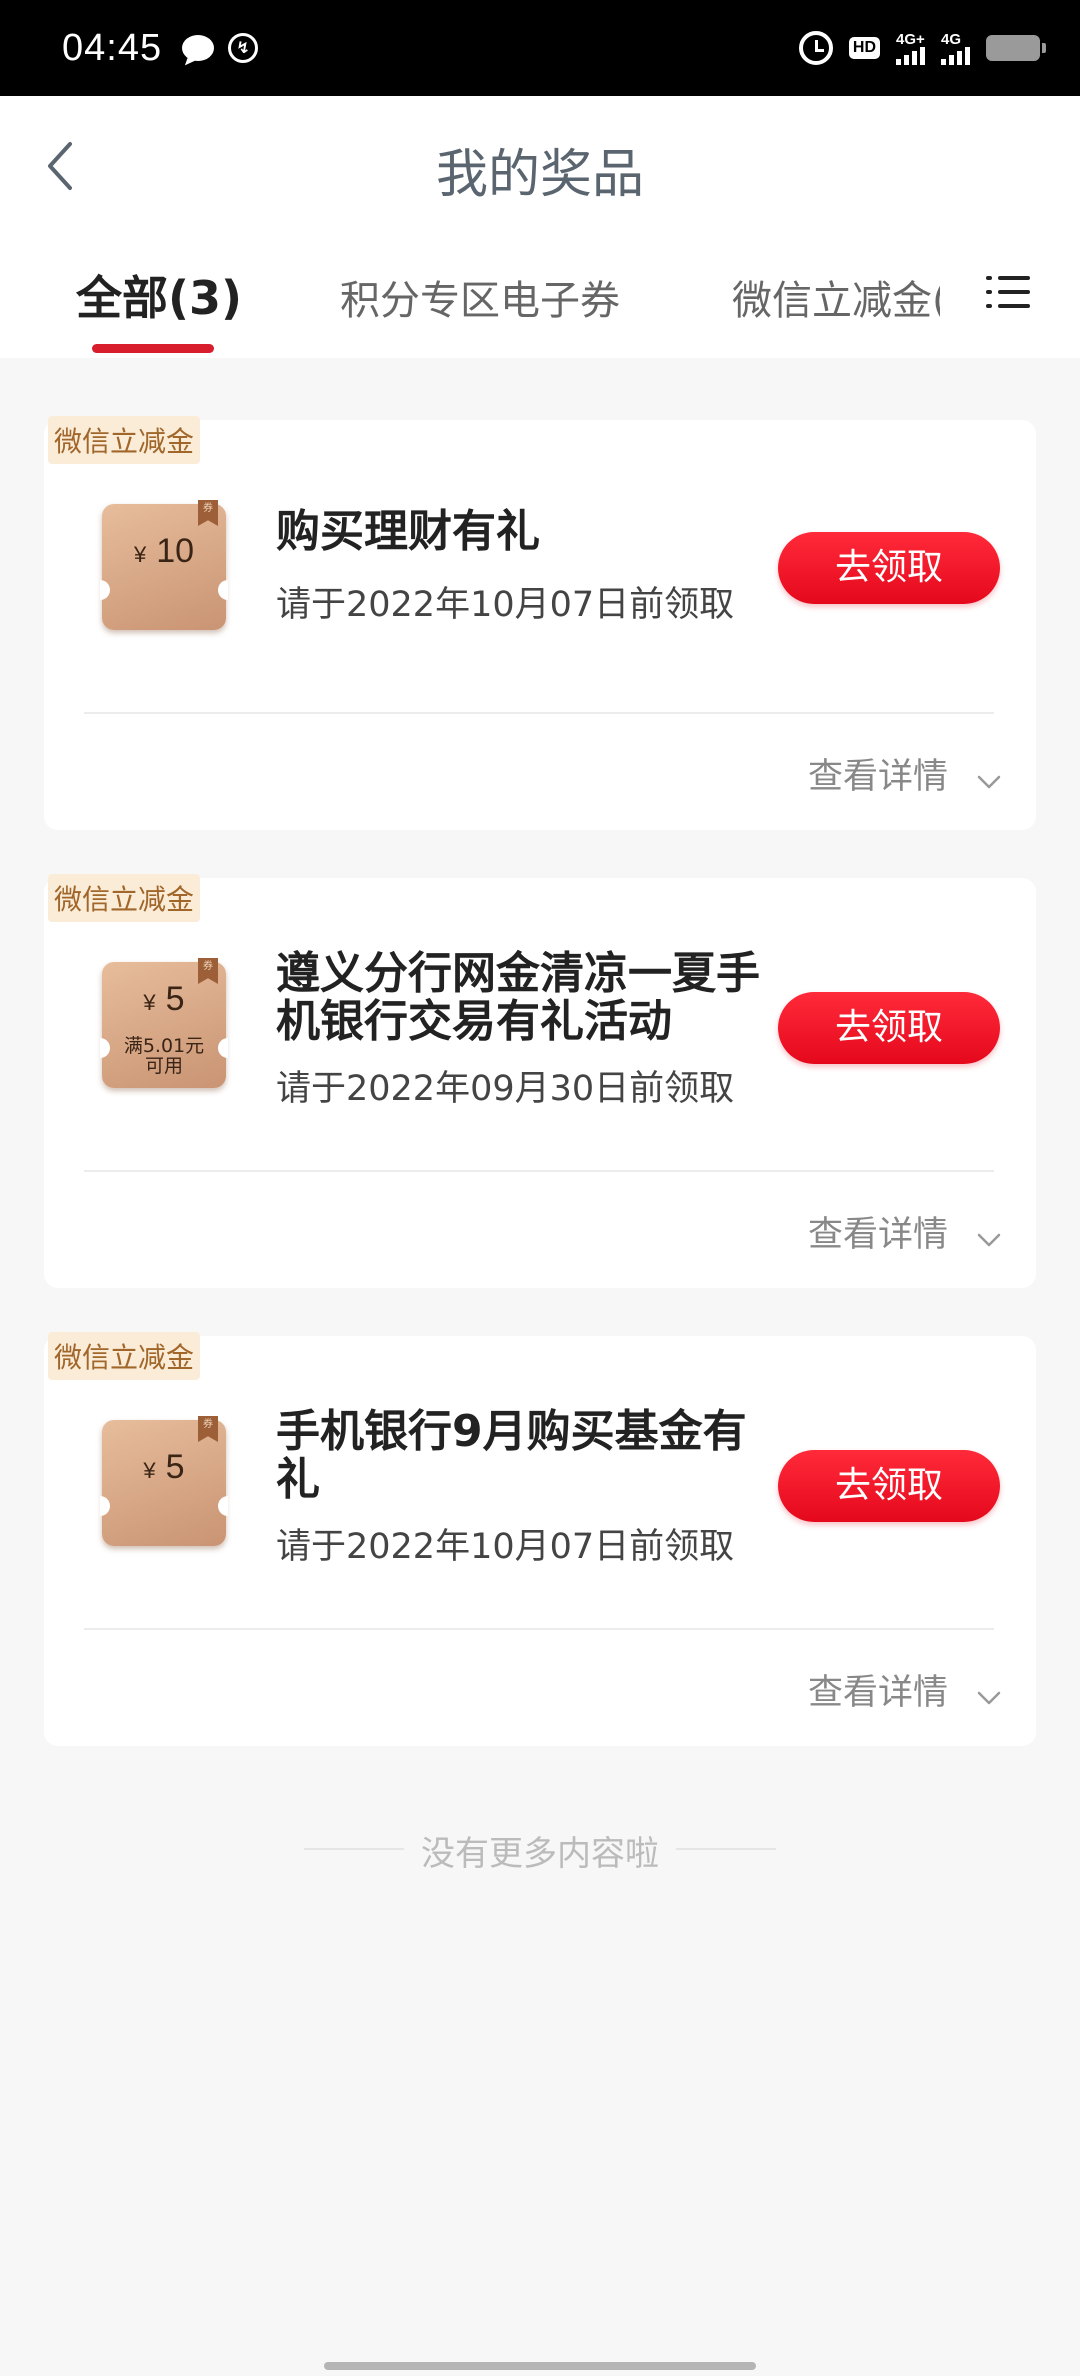 The image size is (1080, 2376). What do you see at coordinates (112, 47) in the screenshot?
I see `status-time: 04:45` at bounding box center [112, 47].